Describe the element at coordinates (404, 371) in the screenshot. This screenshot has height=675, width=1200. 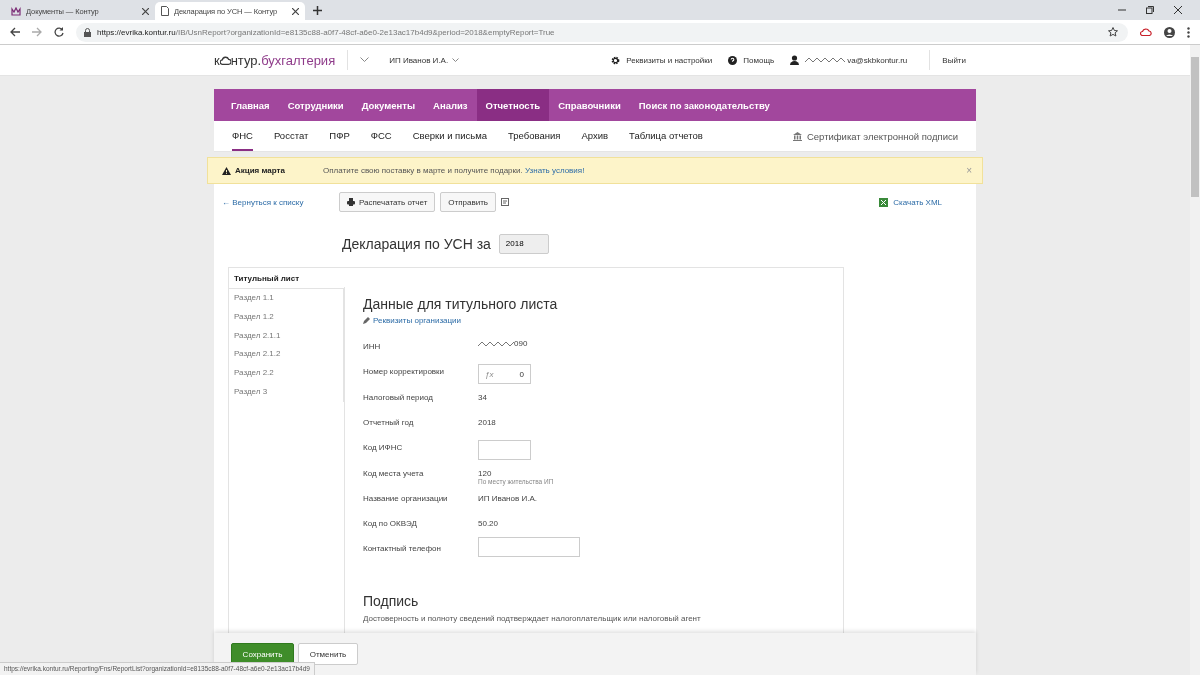
I see `field-label: Номер корректировки` at that location.